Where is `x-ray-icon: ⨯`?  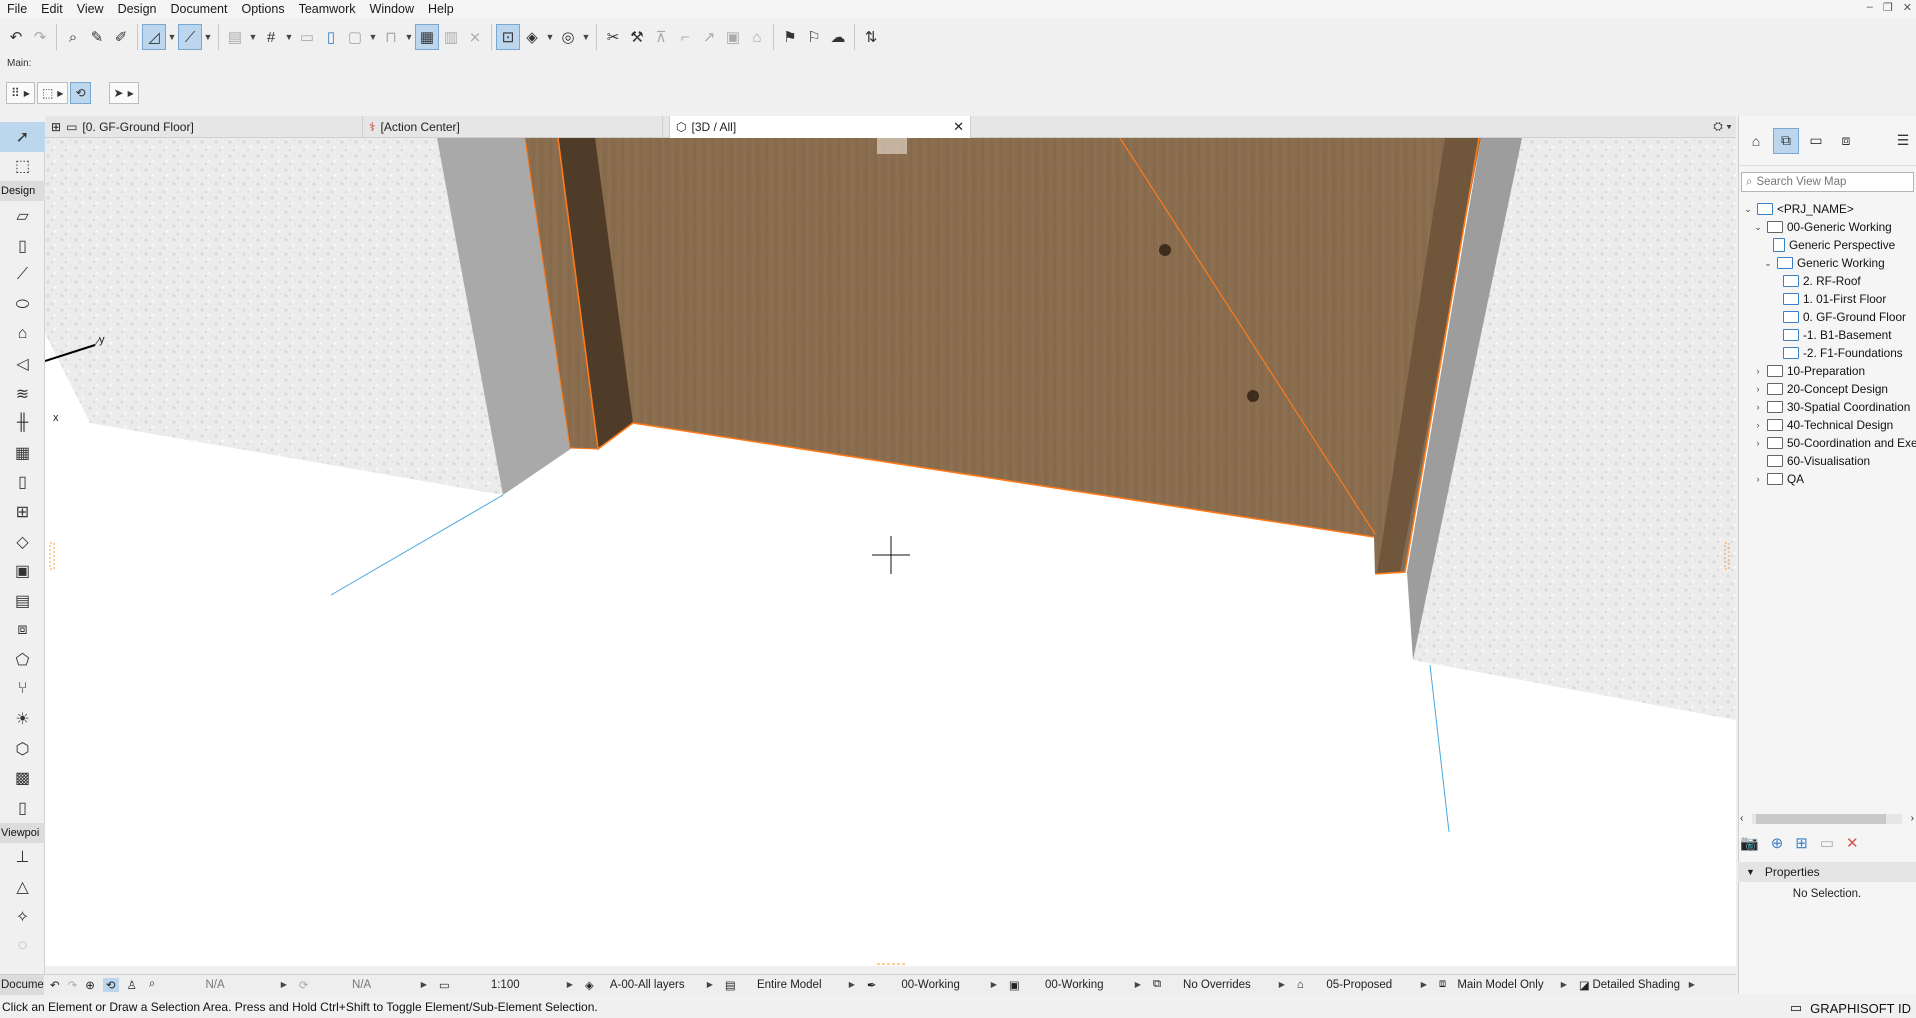 x-ray-icon: ⨯ is located at coordinates (475, 37).